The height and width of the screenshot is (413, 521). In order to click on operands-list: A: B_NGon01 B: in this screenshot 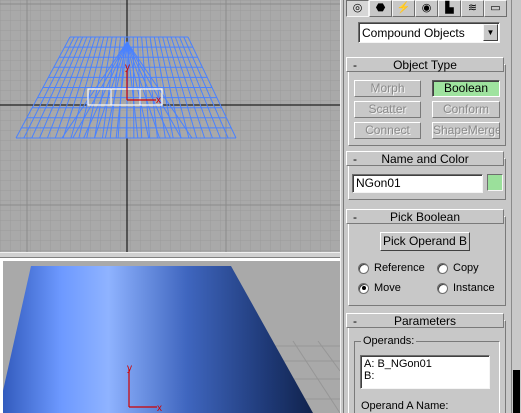, I will do `click(425, 372)`.